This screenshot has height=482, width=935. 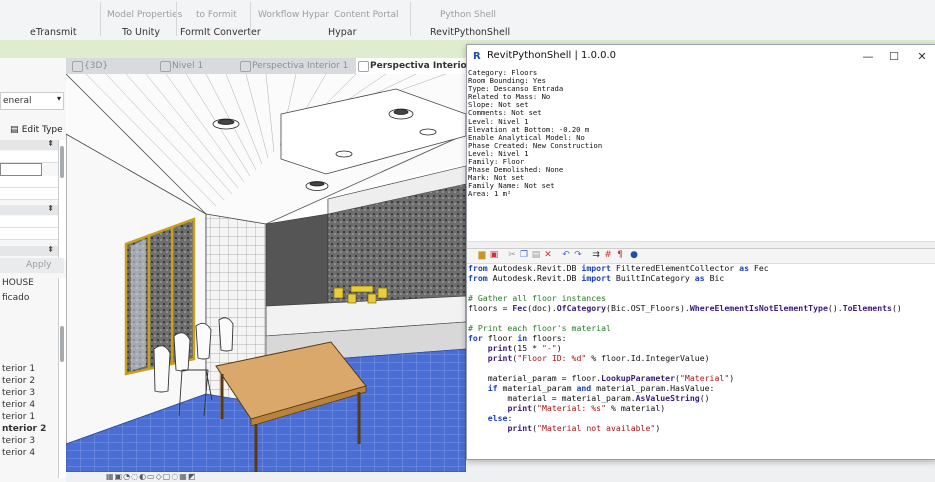 What do you see at coordinates (421, 66) in the screenshot?
I see `tab-label: Perspectiva Interior` at bounding box center [421, 66].